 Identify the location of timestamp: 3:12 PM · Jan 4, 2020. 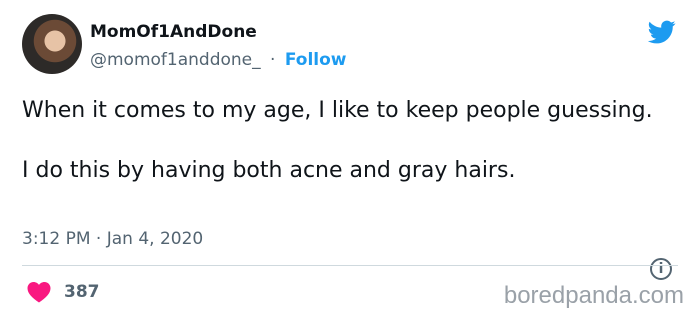
(112, 239).